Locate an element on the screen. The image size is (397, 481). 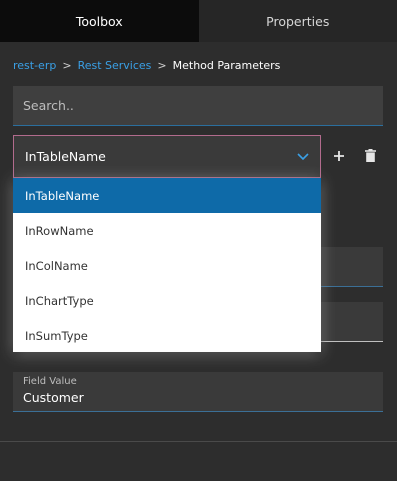
breadcrumb-link-rest-erp: rest-erp is located at coordinates (34, 65).